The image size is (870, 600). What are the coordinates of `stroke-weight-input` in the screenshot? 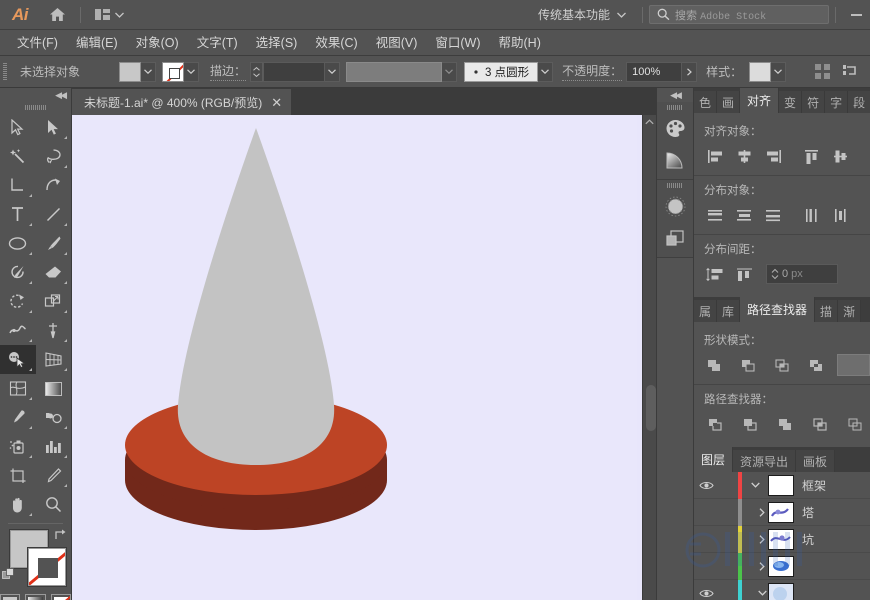 It's located at (294, 71).